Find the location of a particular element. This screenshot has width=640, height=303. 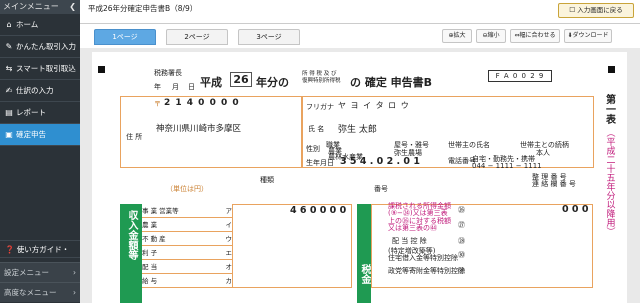

tab-bar: 1ページ 2ページ 3ページ ⊕拡大 ⊖縮小 ⇔幅に合わせる ⬇ダウンロード is located at coordinates (360, 37).